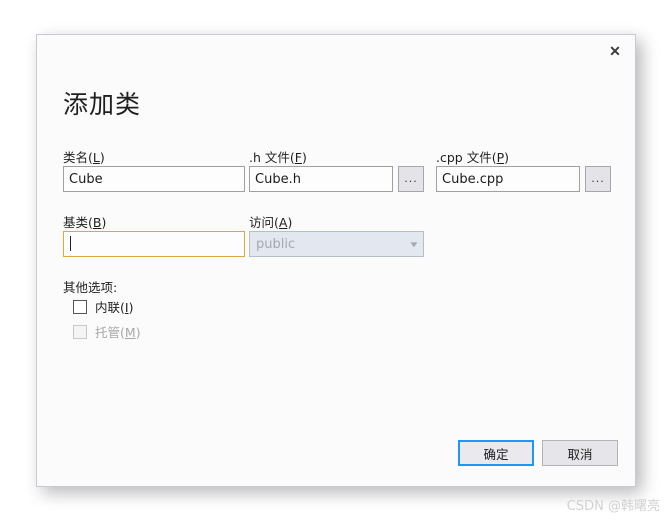  What do you see at coordinates (271, 222) in the screenshot?
I see `access-label: 访问(A)` at bounding box center [271, 222].